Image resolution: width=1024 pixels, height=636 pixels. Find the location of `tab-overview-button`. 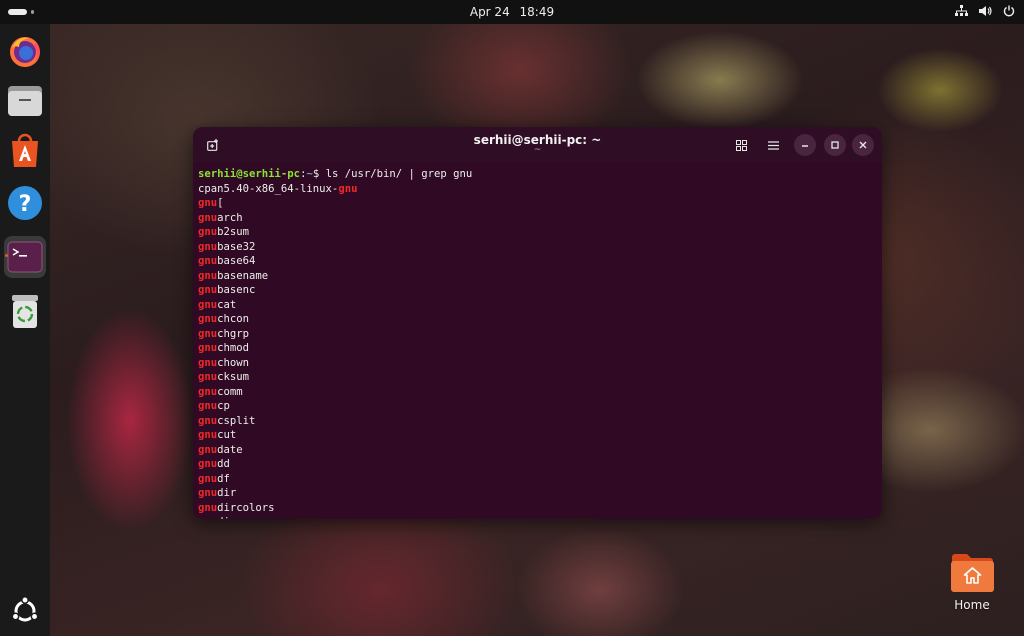

tab-overview-button is located at coordinates (741, 145).